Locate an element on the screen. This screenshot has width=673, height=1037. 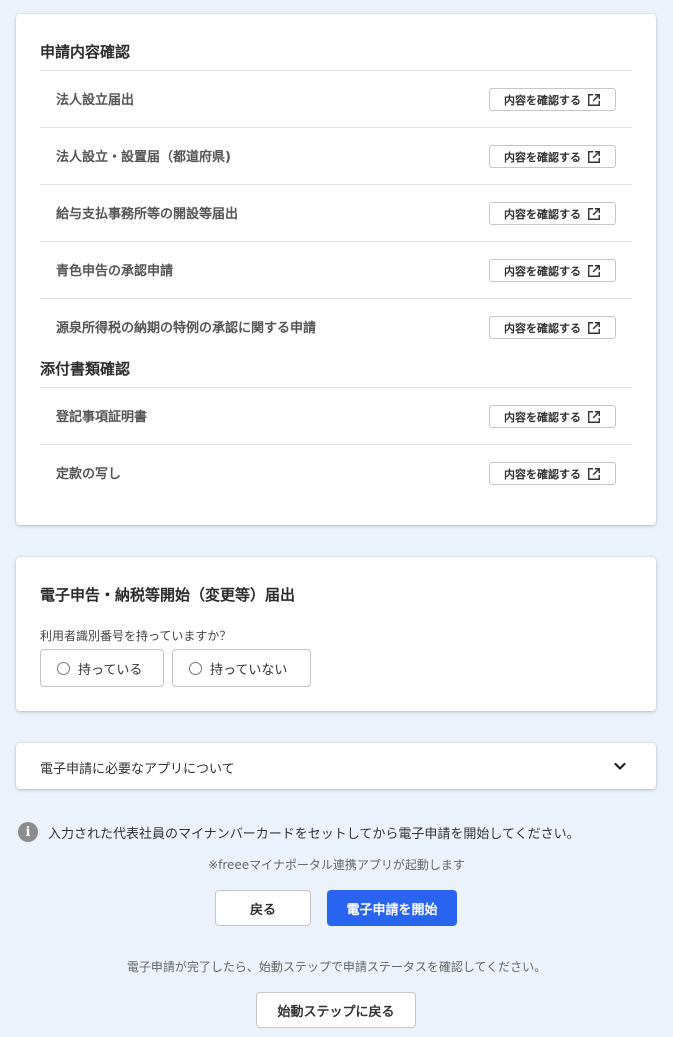
back-button: 戻る is located at coordinates (263, 908).